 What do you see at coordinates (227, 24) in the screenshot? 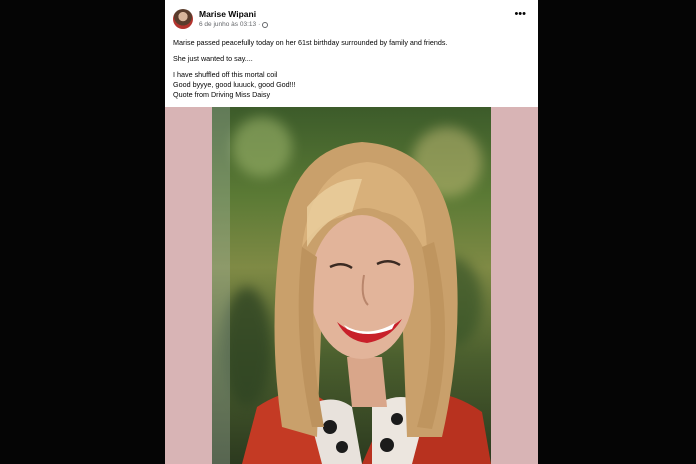
I see `post-timestamp: 6 de junho às 03:13` at bounding box center [227, 24].